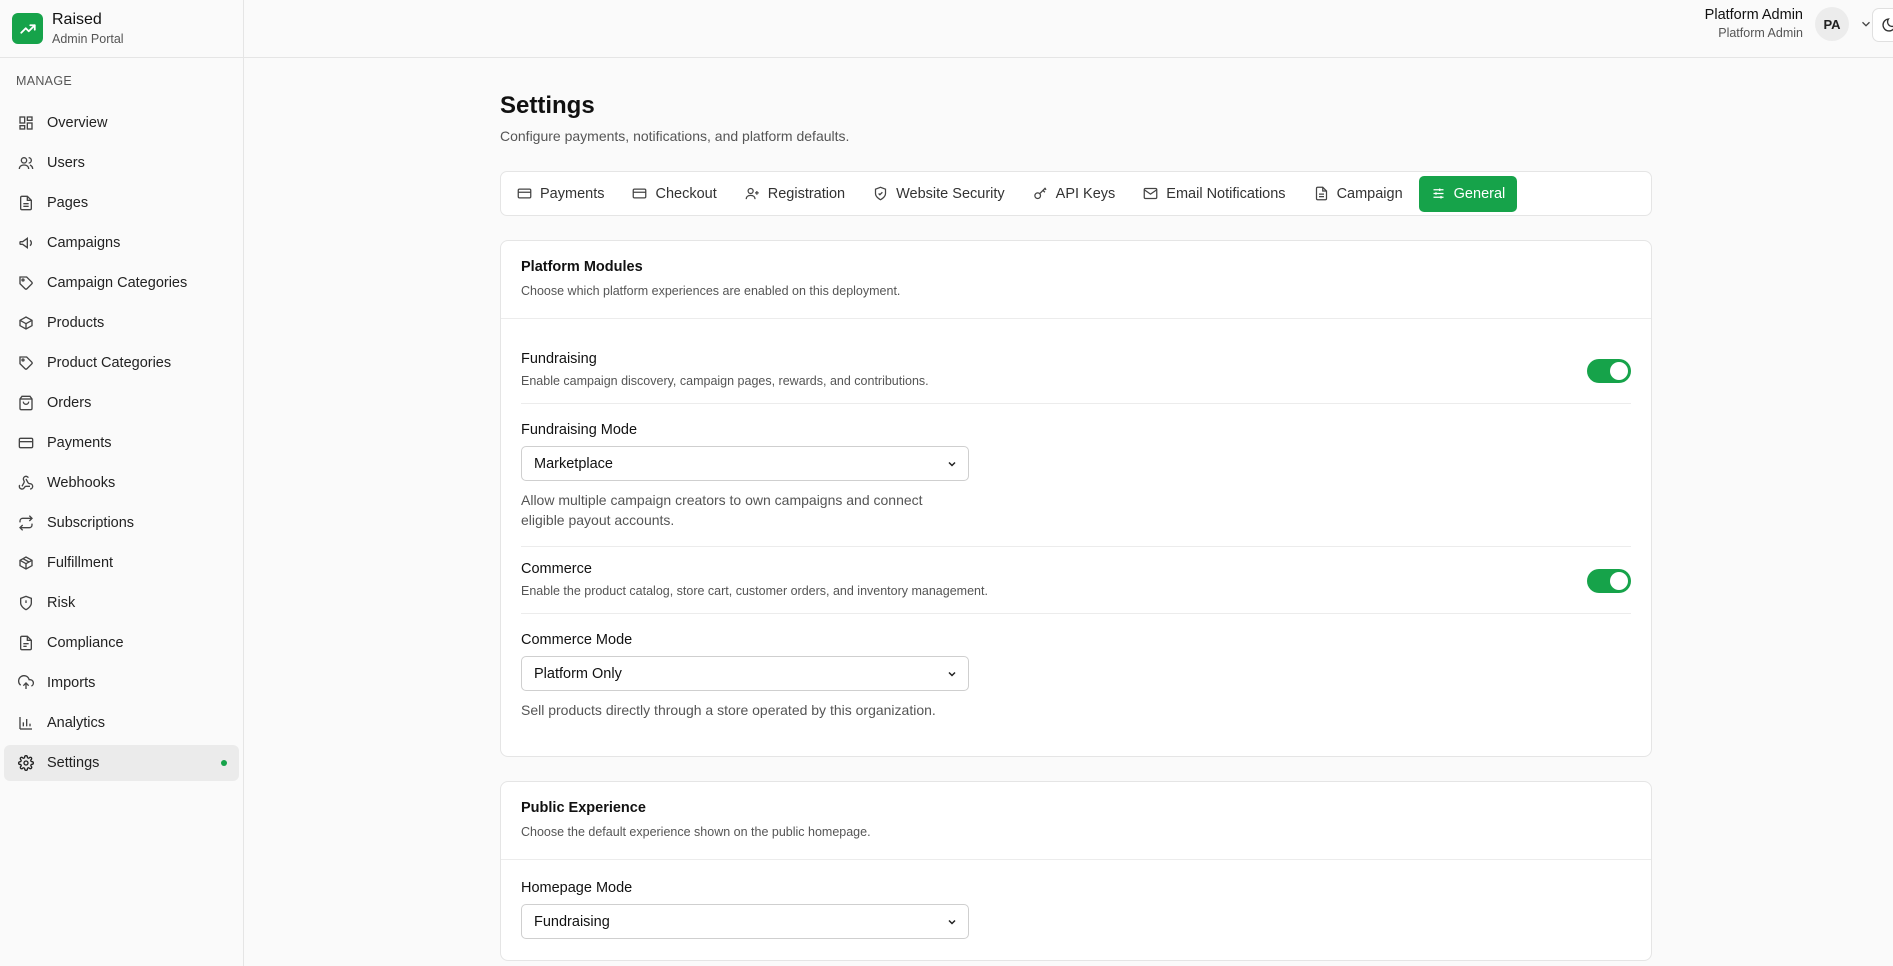 The image size is (1893, 966). What do you see at coordinates (1068, 29) in the screenshot?
I see `top-header: Platform Admin Platform Admin PA` at bounding box center [1068, 29].